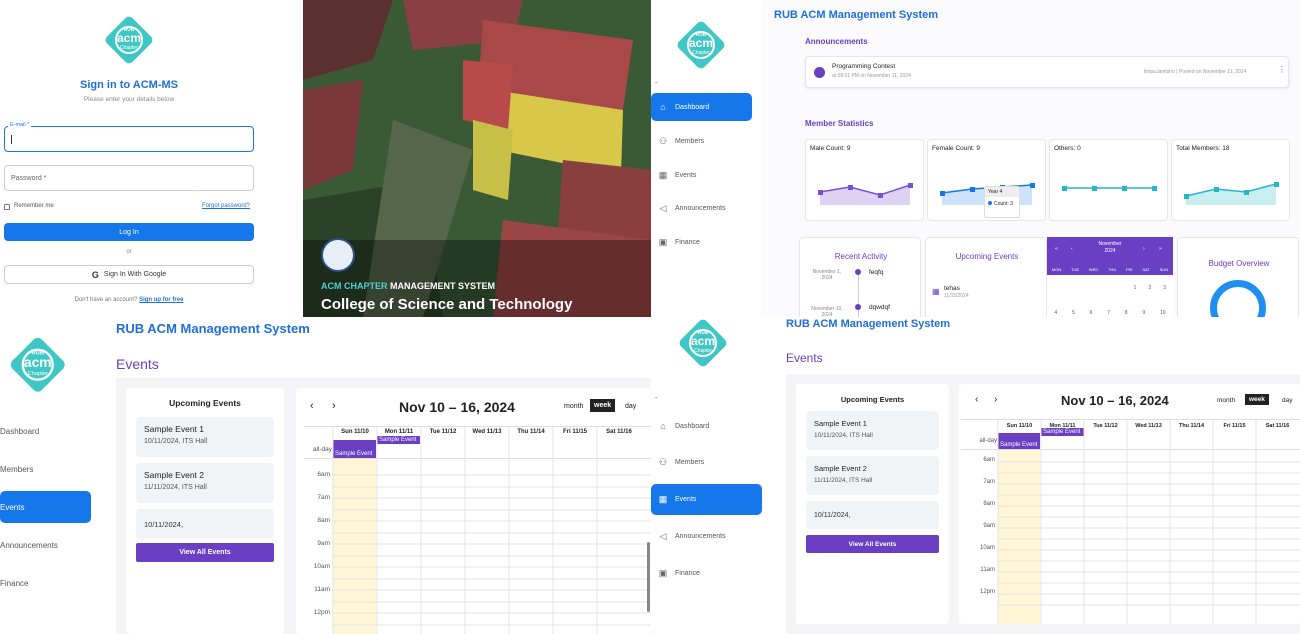 The image size is (1300, 634). I want to click on announcements-title: Announcements, so click(836, 41).